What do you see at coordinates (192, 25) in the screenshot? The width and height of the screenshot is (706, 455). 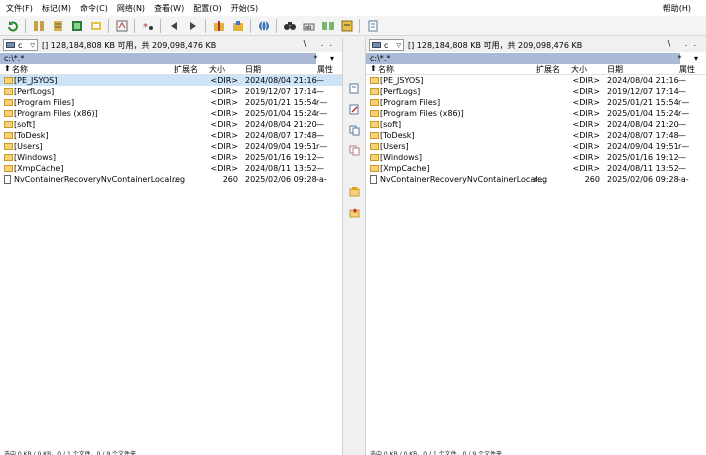 I see `forward-icon` at bounding box center [192, 25].